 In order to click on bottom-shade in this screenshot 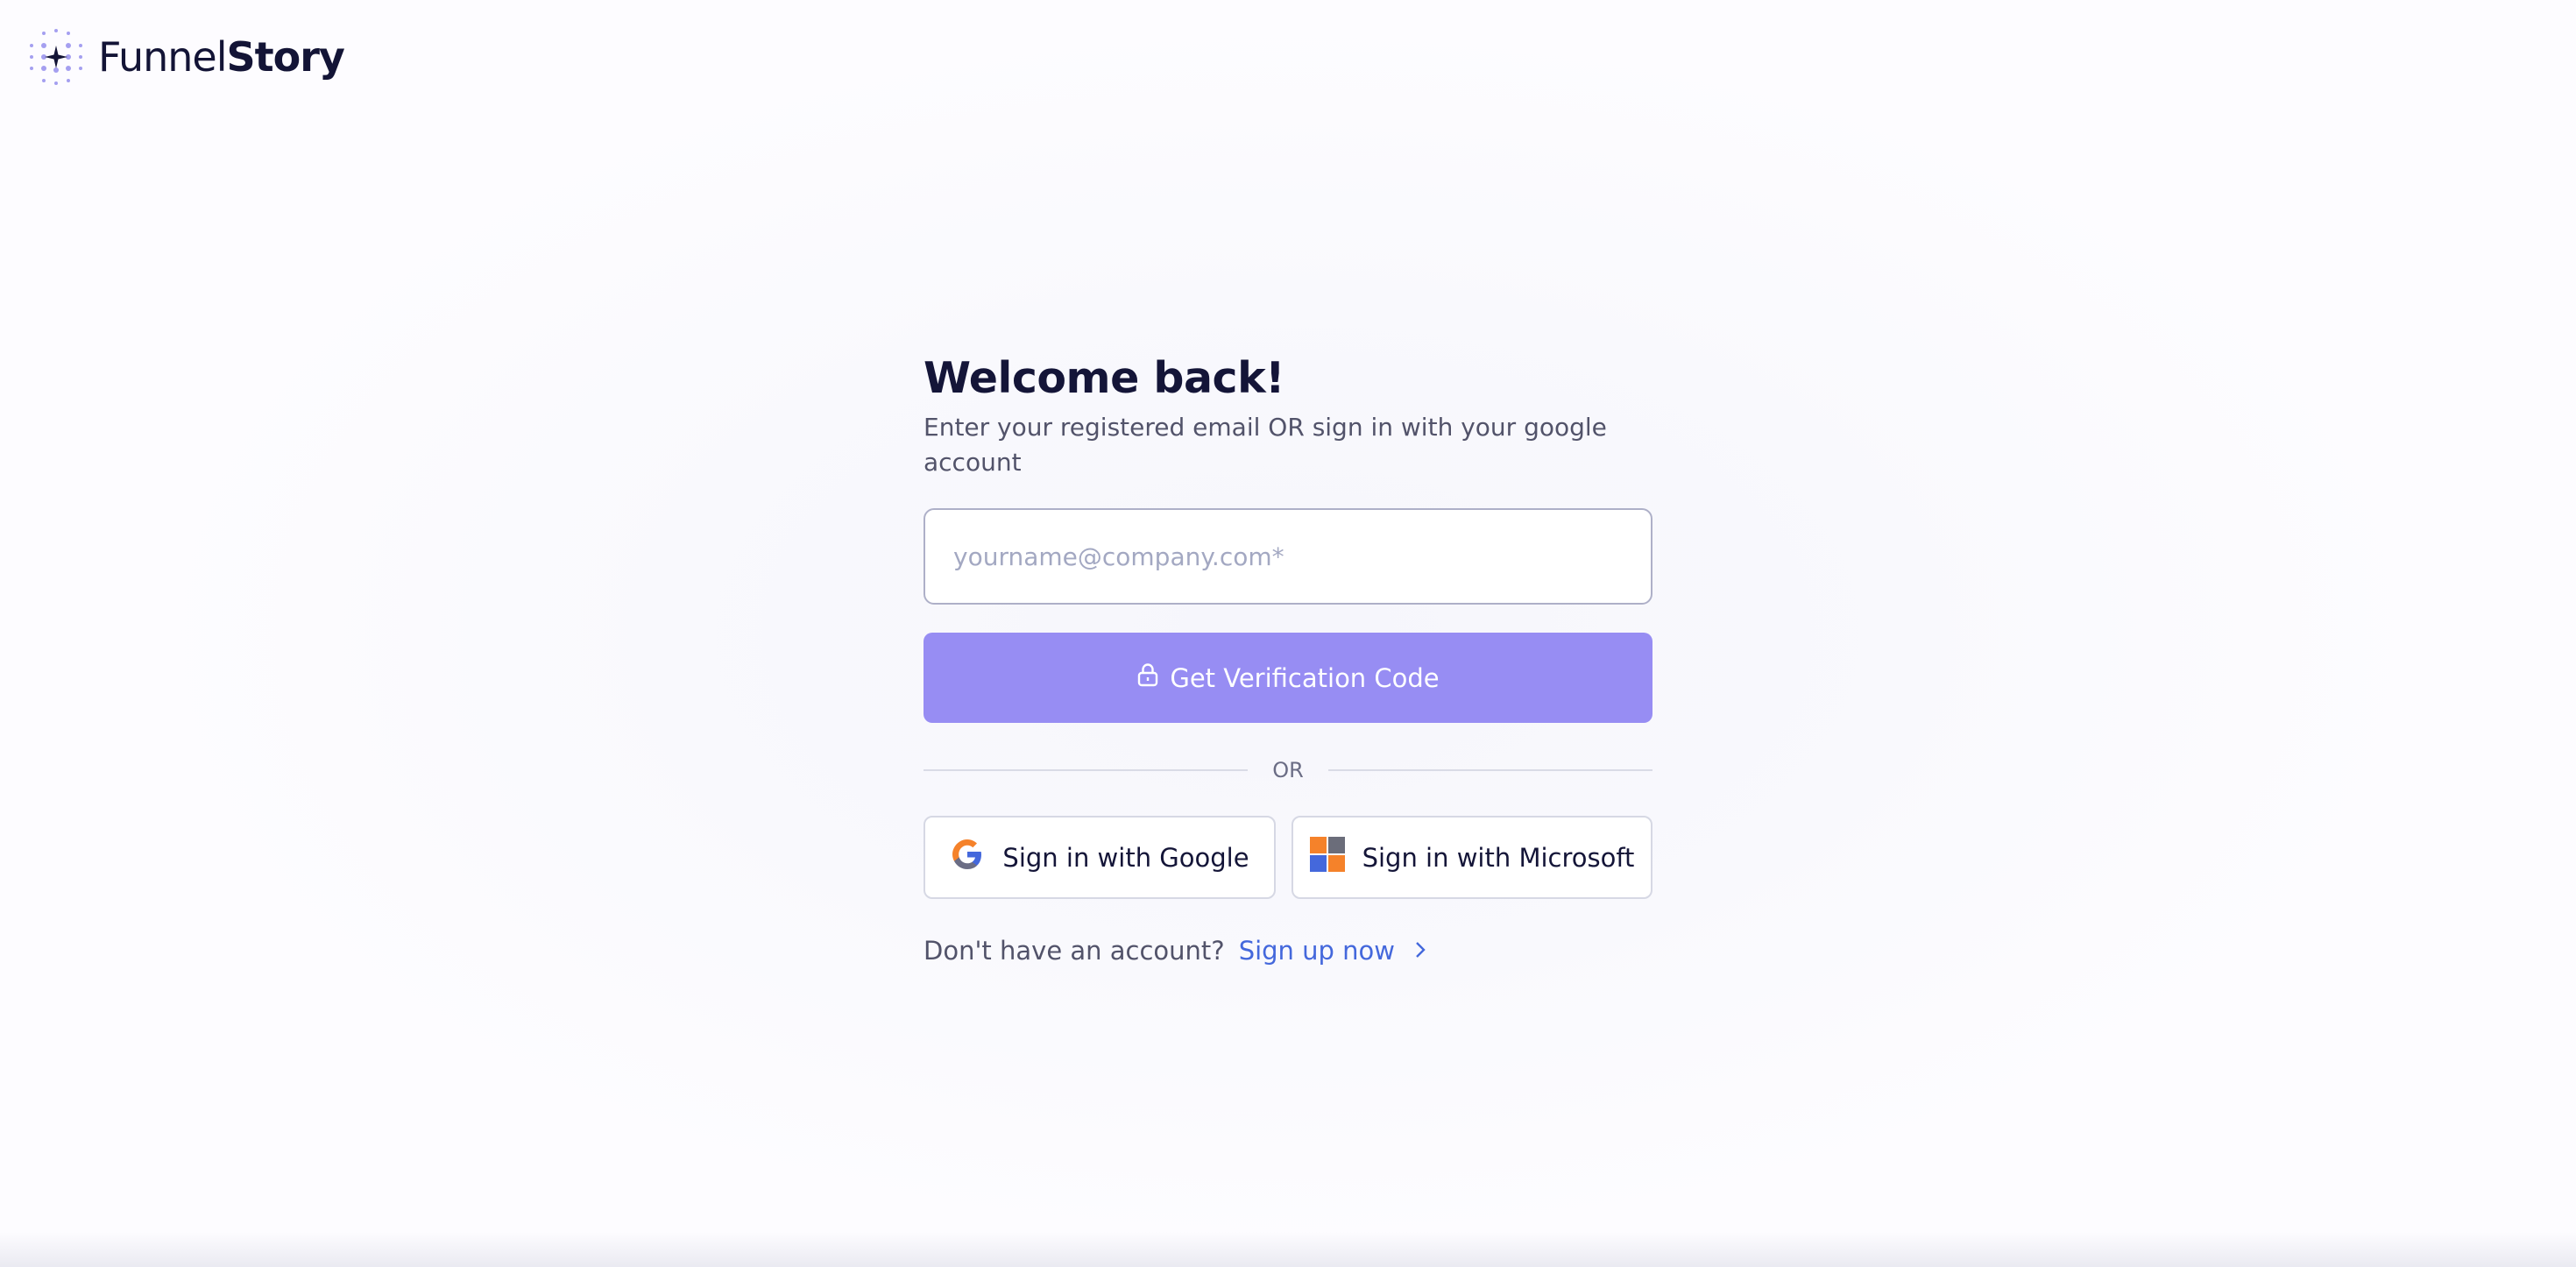, I will do `click(1288, 1250)`.